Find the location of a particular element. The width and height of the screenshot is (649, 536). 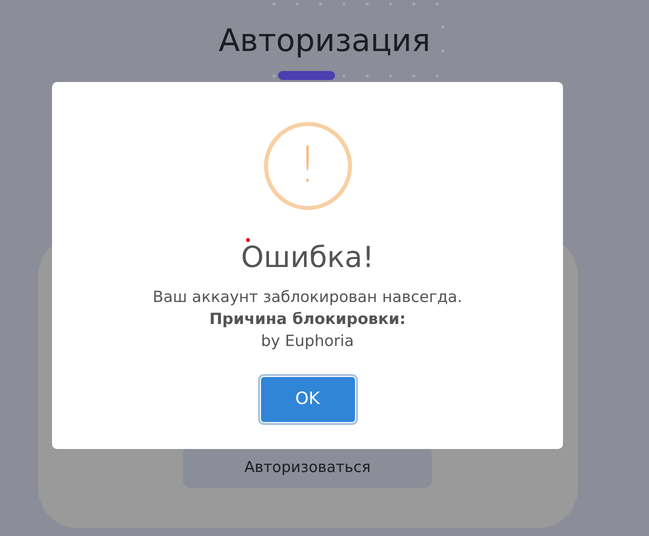

warning-icon: ! is located at coordinates (308, 166).